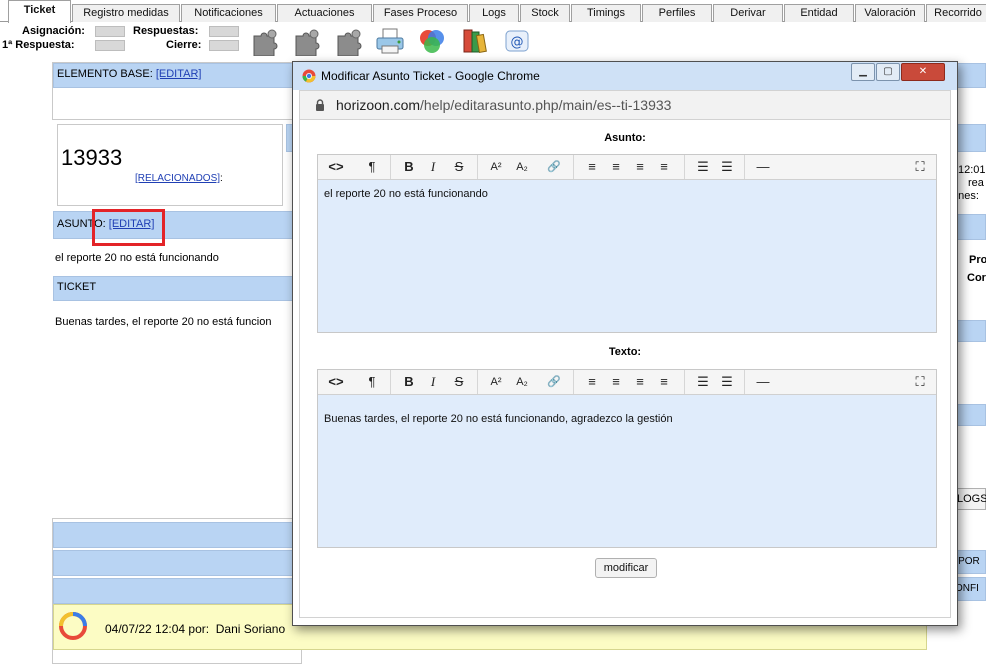 The height and width of the screenshot is (664, 986). Describe the element at coordinates (977, 260) in the screenshot. I see `right-pro: Pro` at that location.